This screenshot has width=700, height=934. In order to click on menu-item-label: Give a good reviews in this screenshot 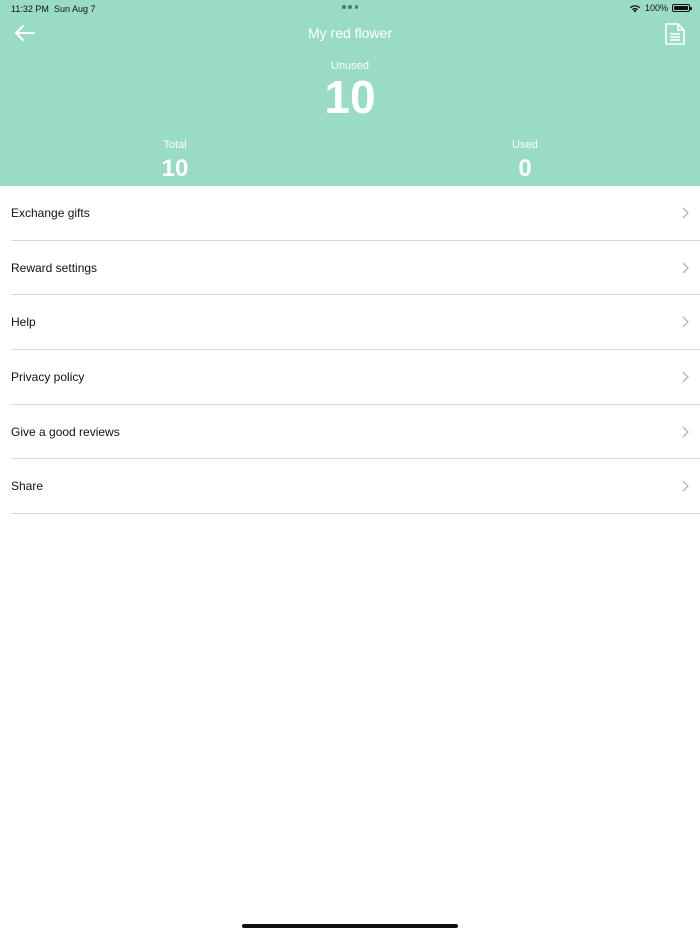, I will do `click(65, 431)`.